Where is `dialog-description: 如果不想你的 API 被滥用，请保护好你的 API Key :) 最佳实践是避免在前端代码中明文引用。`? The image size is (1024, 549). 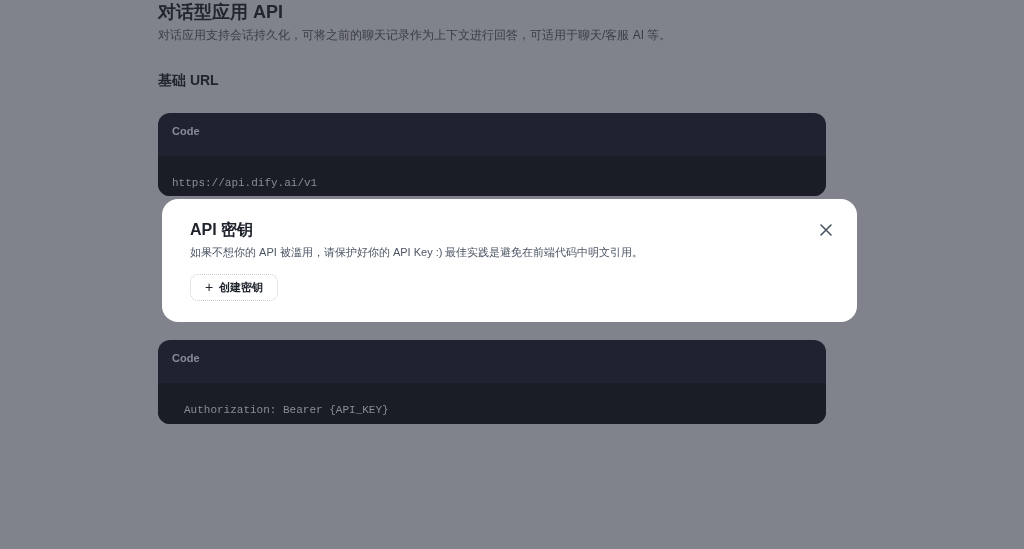 dialog-description: 如果不想你的 API 被滥用，请保护好你的 API Key :) 最佳实践是避免在前端代码中明文引用。 is located at coordinates (417, 252).